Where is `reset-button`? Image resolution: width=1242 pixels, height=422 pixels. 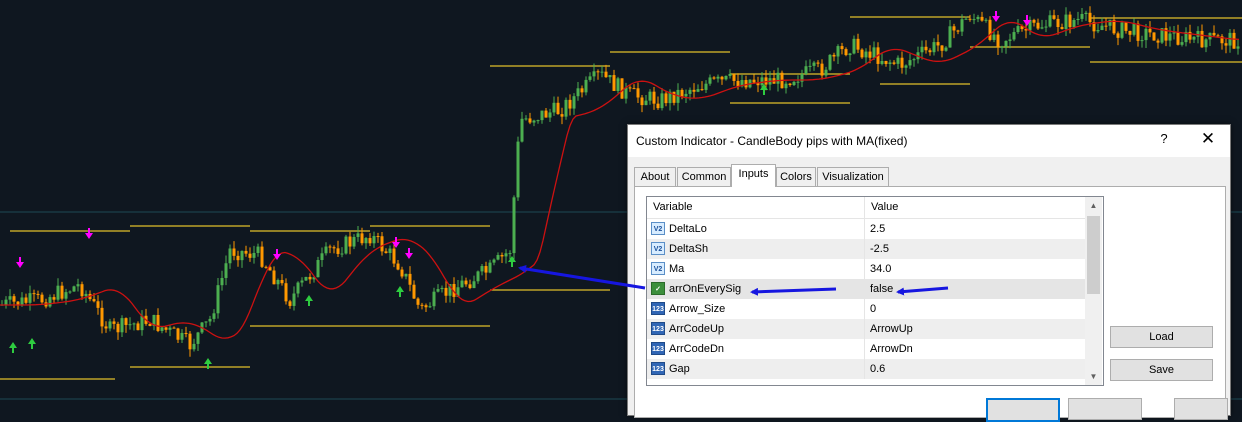 reset-button is located at coordinates (1201, 409).